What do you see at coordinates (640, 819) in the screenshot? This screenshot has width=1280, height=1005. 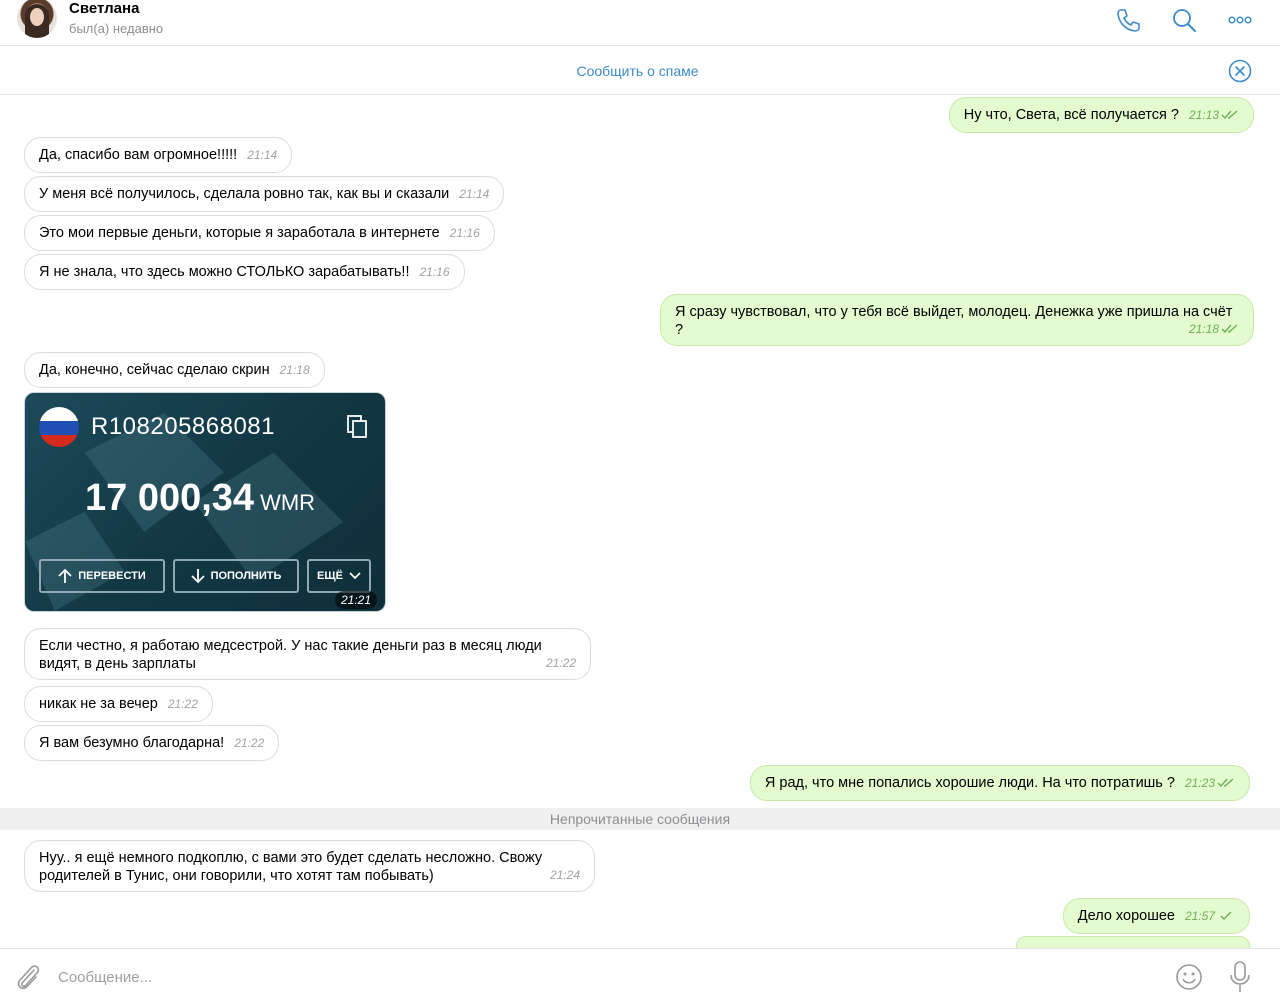 I see `unread-messages-divider: Непрочитанные сообщения` at bounding box center [640, 819].